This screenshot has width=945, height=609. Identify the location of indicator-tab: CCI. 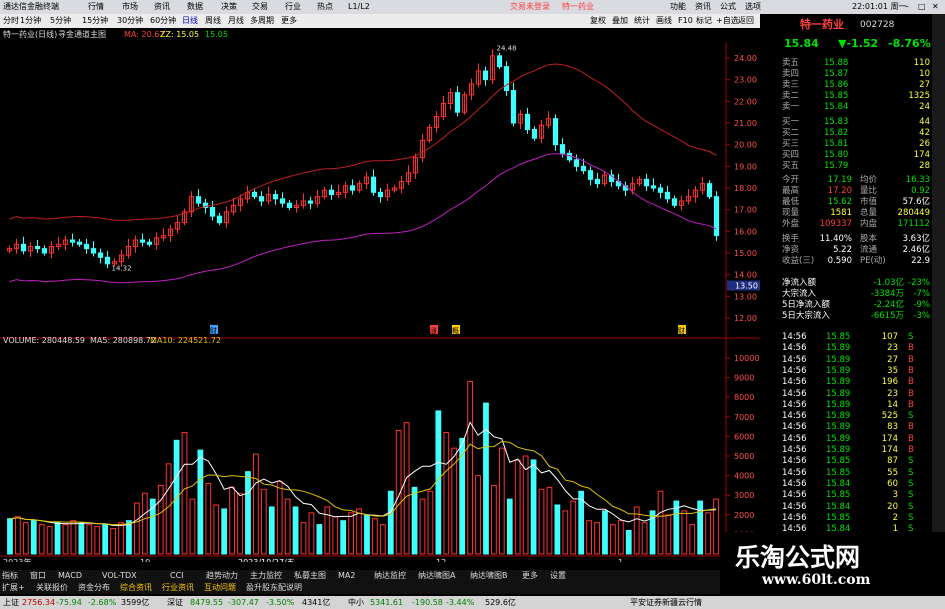
(177, 576).